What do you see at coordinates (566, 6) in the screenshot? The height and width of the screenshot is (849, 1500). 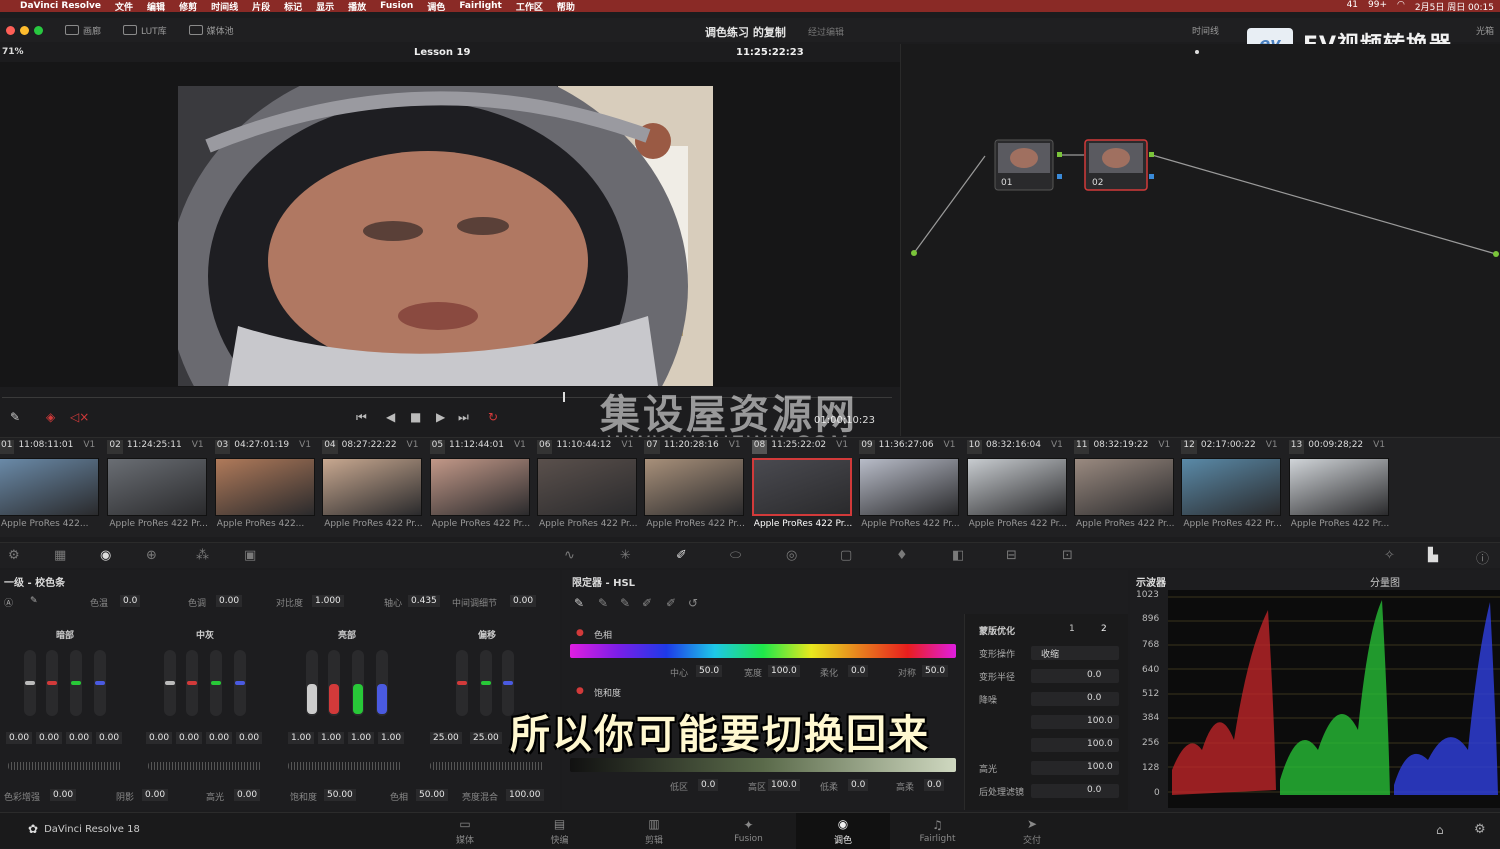 I see `menu-help: 帮助` at bounding box center [566, 6].